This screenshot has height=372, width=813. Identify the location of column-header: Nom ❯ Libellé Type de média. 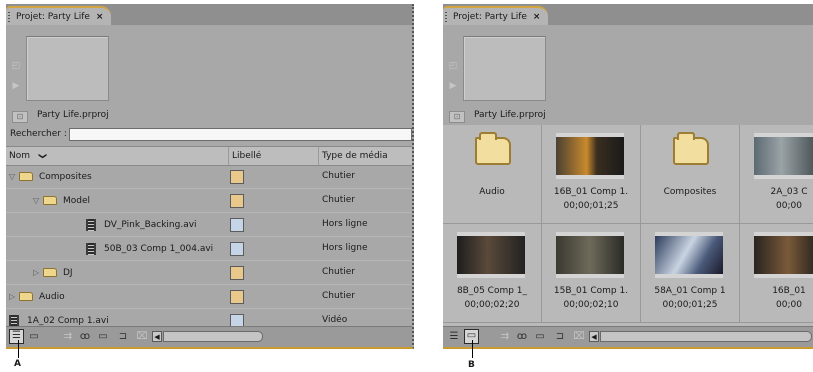
(209, 156).